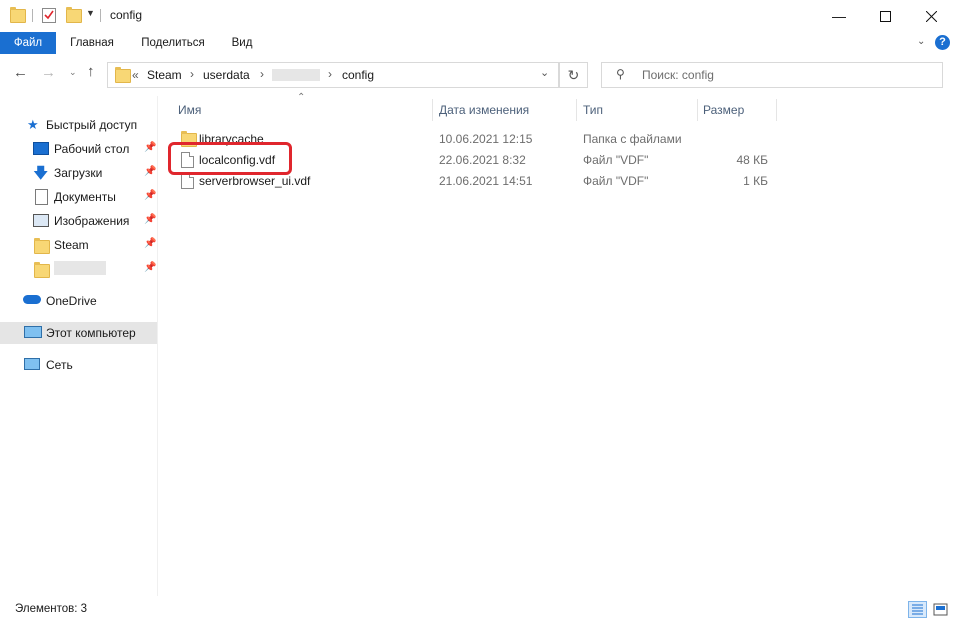 This screenshot has width=956, height=622. I want to click on search-icon: ⚲, so click(620, 74).